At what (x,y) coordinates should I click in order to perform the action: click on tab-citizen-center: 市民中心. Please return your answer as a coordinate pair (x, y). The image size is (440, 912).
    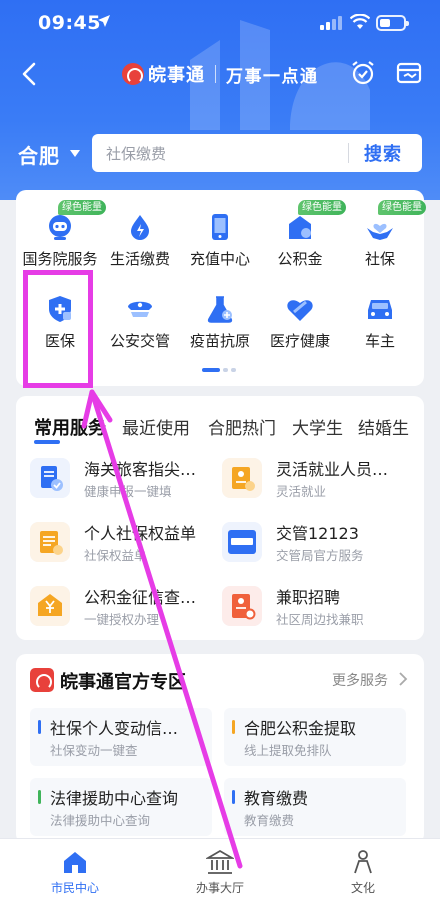
    Looking at the image, I should click on (75, 872).